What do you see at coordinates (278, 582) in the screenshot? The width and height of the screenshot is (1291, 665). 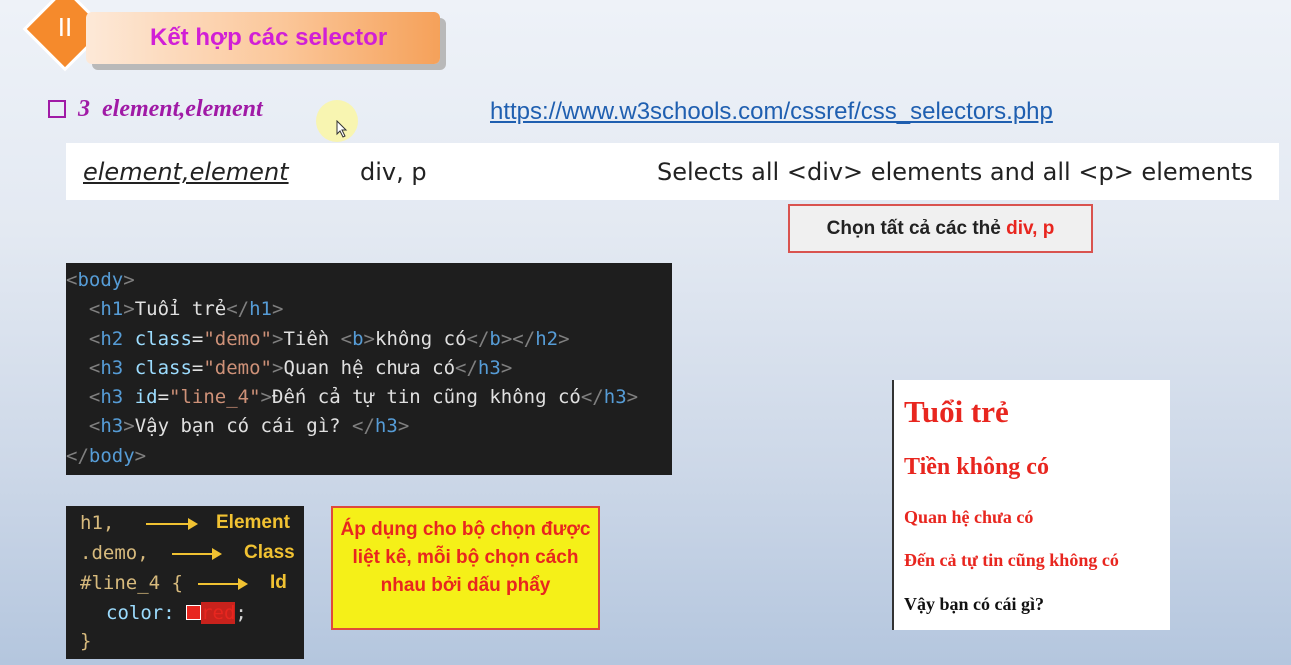 I see `legend-label-id: Id` at bounding box center [278, 582].